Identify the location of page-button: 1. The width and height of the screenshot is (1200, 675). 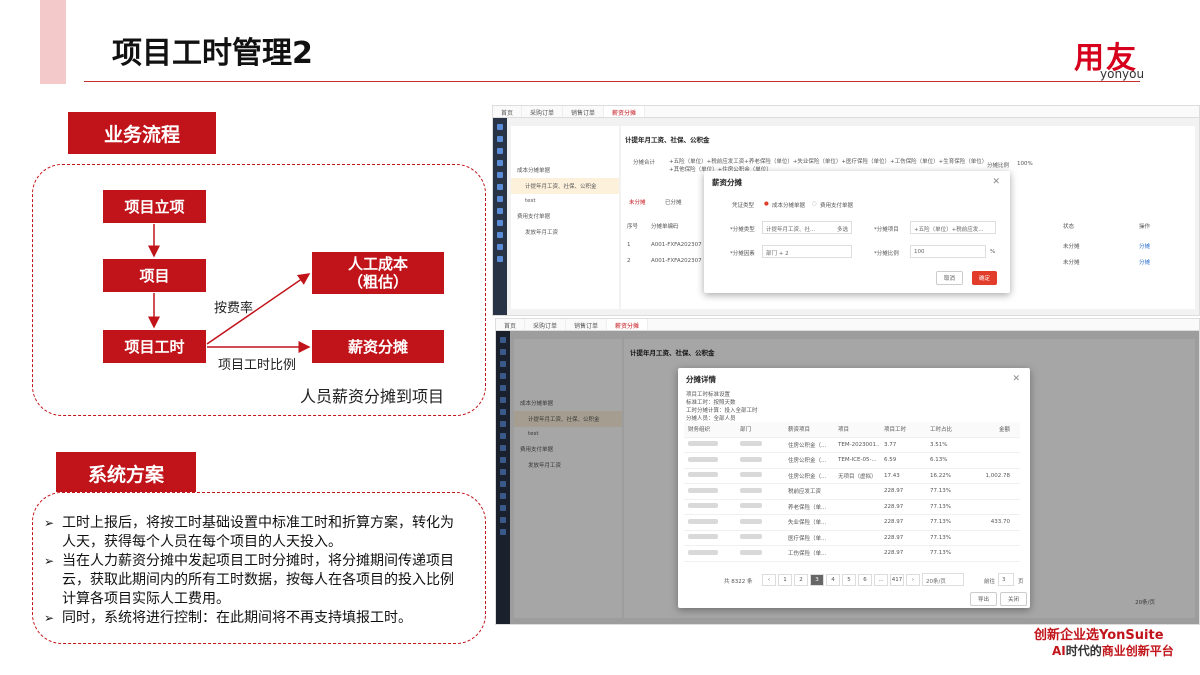
(785, 580).